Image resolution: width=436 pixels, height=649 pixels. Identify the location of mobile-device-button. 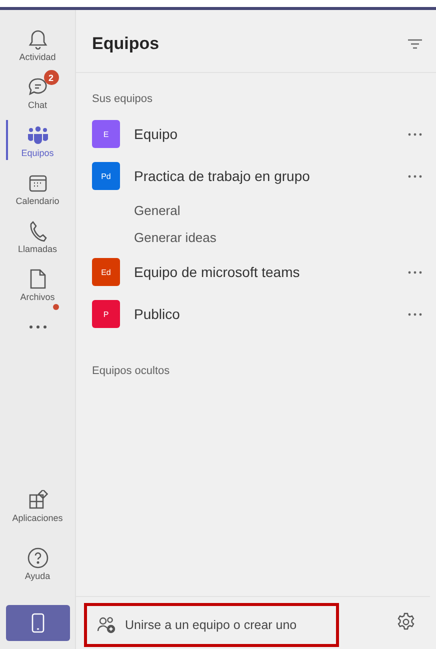
(38, 623).